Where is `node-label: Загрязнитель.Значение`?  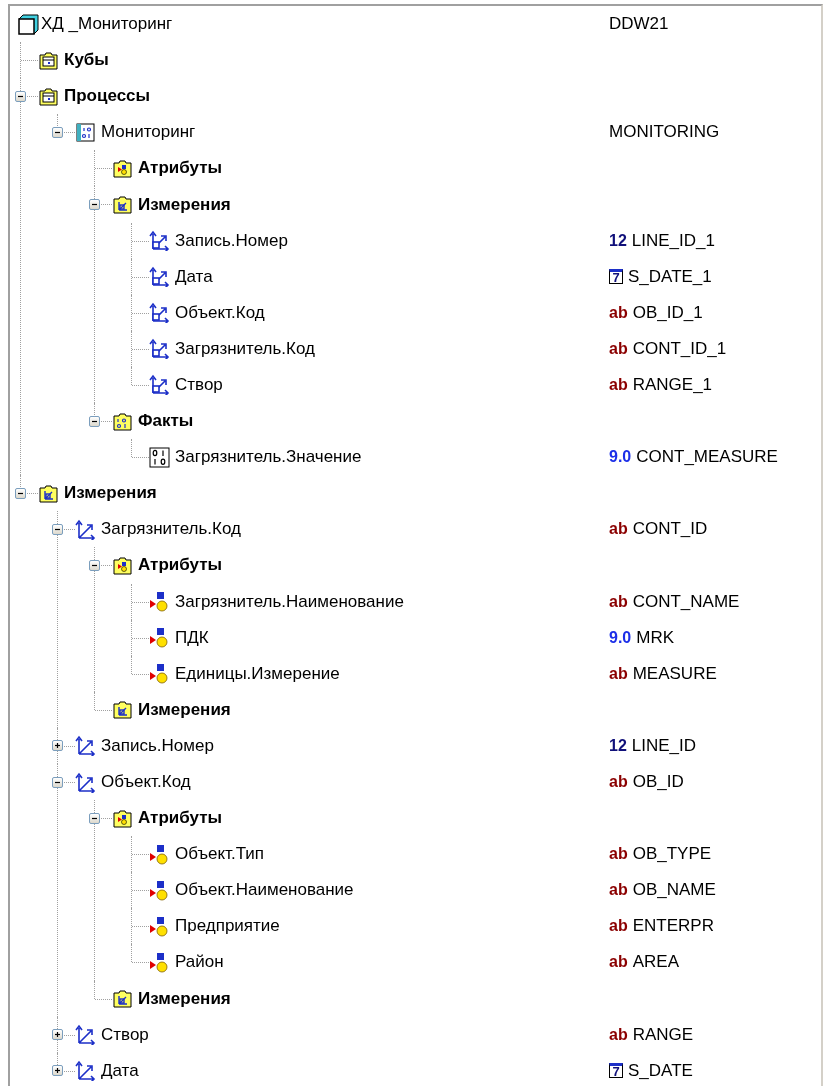
node-label: Загрязнитель.Значение is located at coordinates (269, 457).